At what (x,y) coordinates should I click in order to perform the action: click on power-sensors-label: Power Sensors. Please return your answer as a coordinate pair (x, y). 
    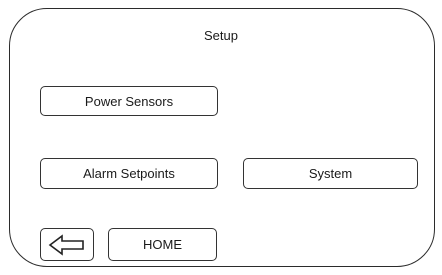
    Looking at the image, I should click on (129, 101).